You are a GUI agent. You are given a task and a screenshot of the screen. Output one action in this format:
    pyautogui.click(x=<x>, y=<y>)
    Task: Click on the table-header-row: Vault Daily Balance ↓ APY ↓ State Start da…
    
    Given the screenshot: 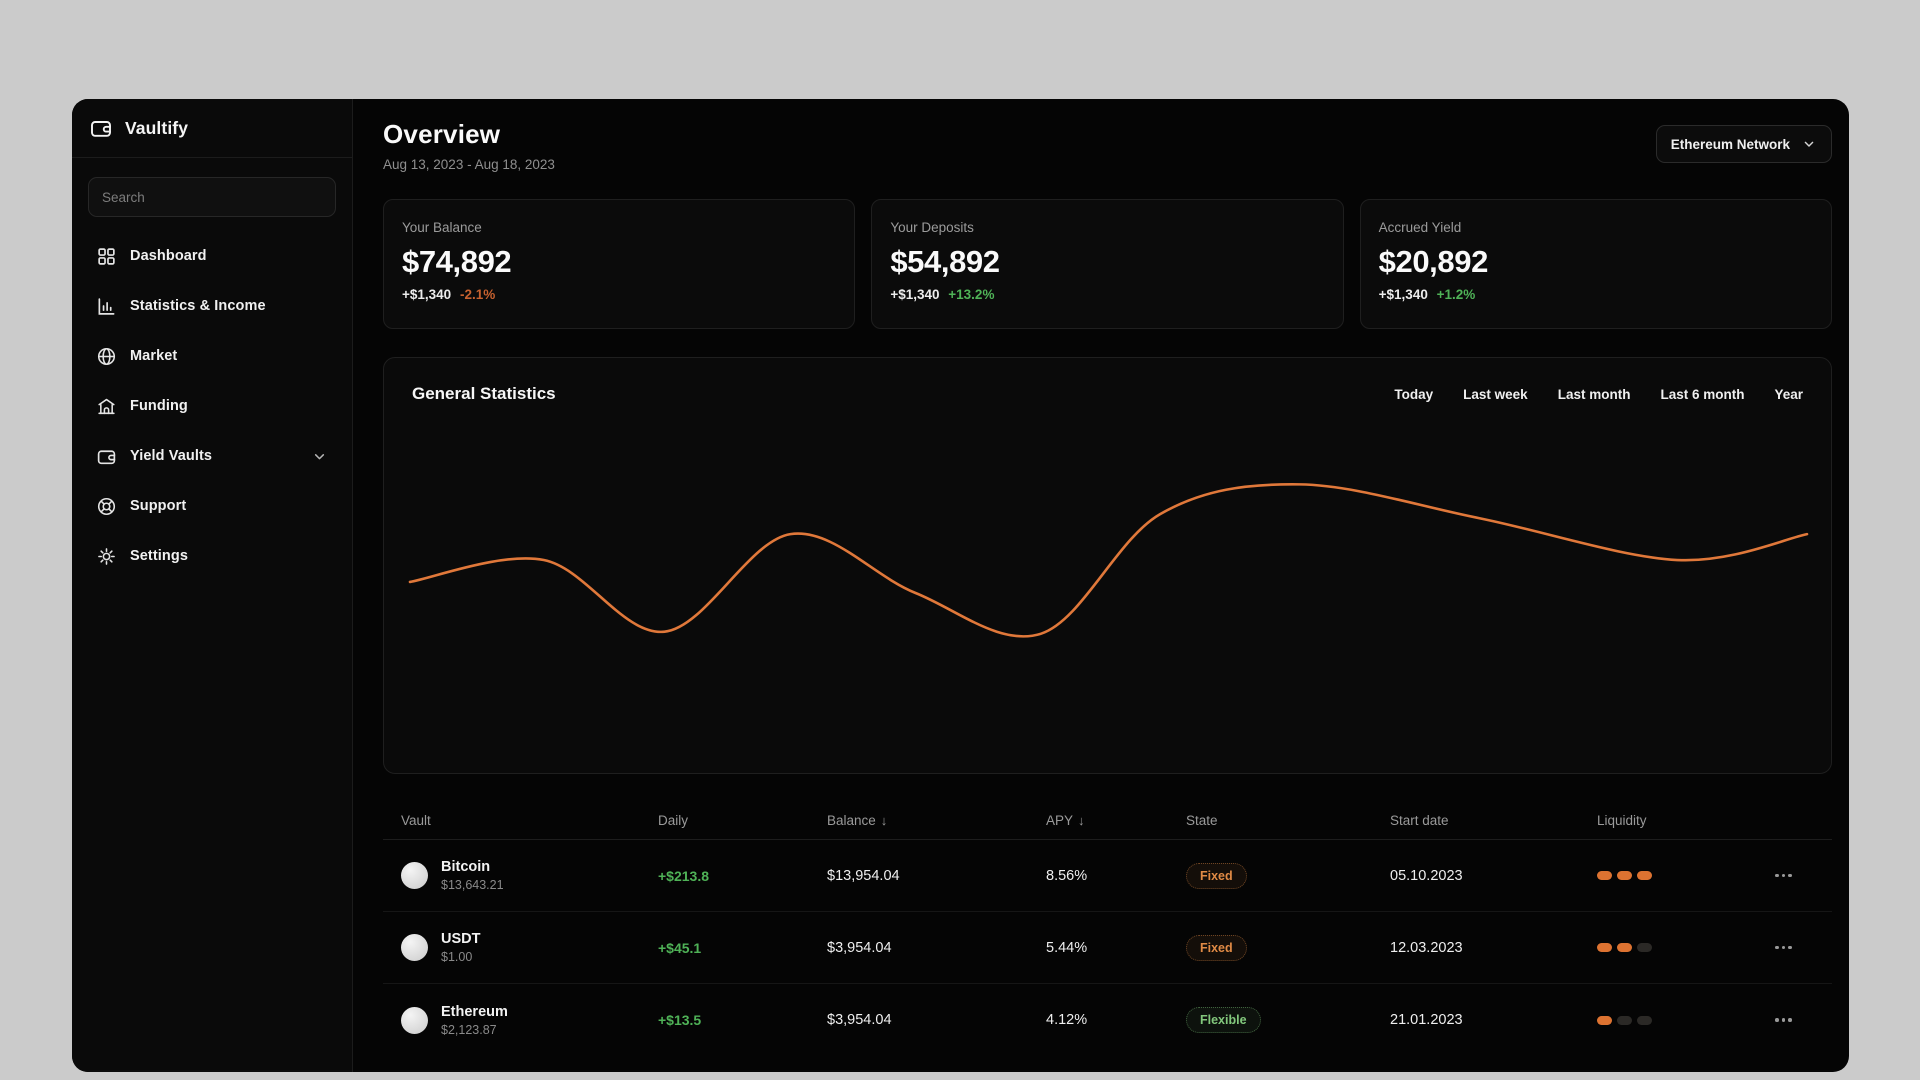 What is the action you would take?
    pyautogui.click(x=1107, y=821)
    